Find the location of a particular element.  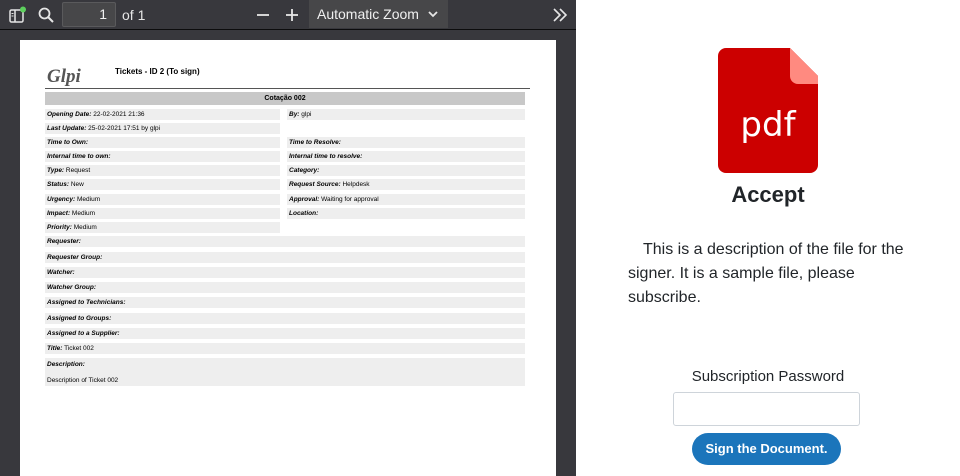

section-title: Cotação 002 is located at coordinates (285, 98).